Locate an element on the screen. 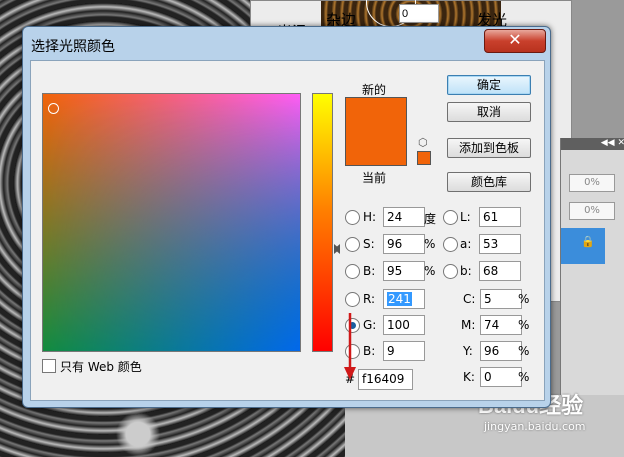 The height and width of the screenshot is (457, 624). red-arrow-annotation is located at coordinates (350, 346).